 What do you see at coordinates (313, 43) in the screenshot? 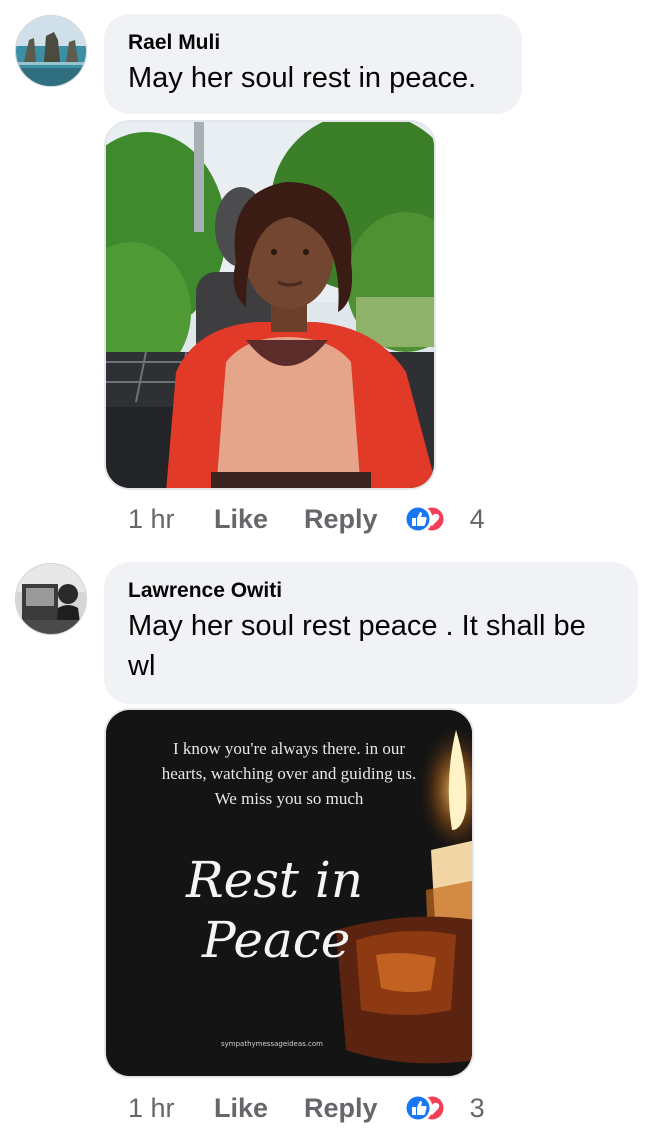
I see `comment-author: Rael Muli` at bounding box center [313, 43].